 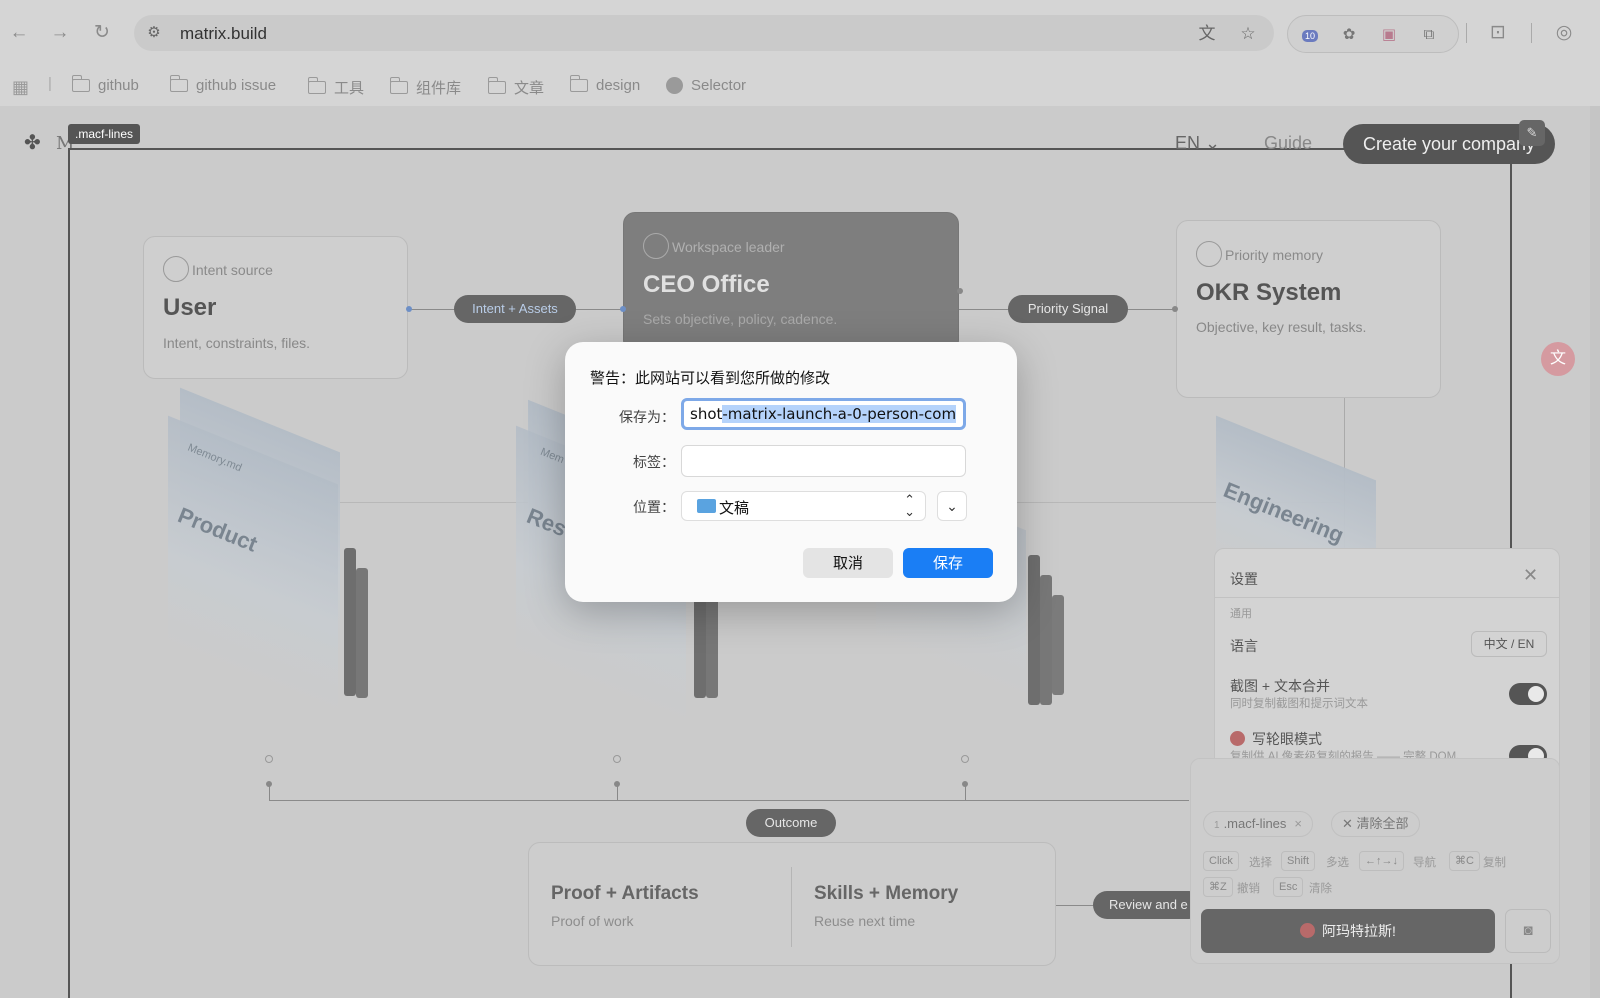 I want to click on flag-icon, so click(x=1209, y=254).